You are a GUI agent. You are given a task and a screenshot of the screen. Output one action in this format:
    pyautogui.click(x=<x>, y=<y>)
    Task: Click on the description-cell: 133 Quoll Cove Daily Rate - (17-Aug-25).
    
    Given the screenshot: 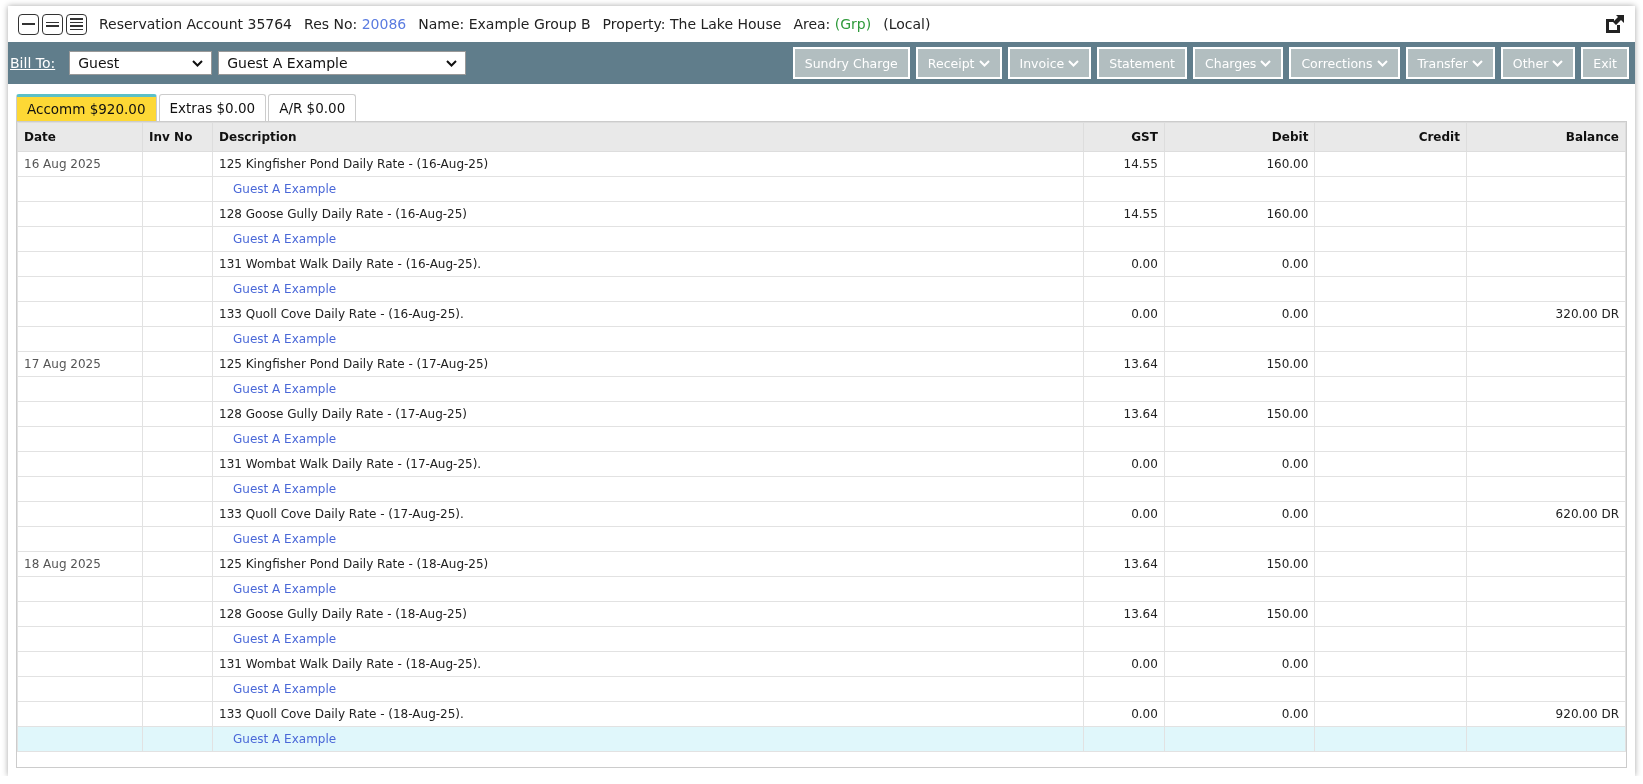 What is the action you would take?
    pyautogui.click(x=648, y=514)
    